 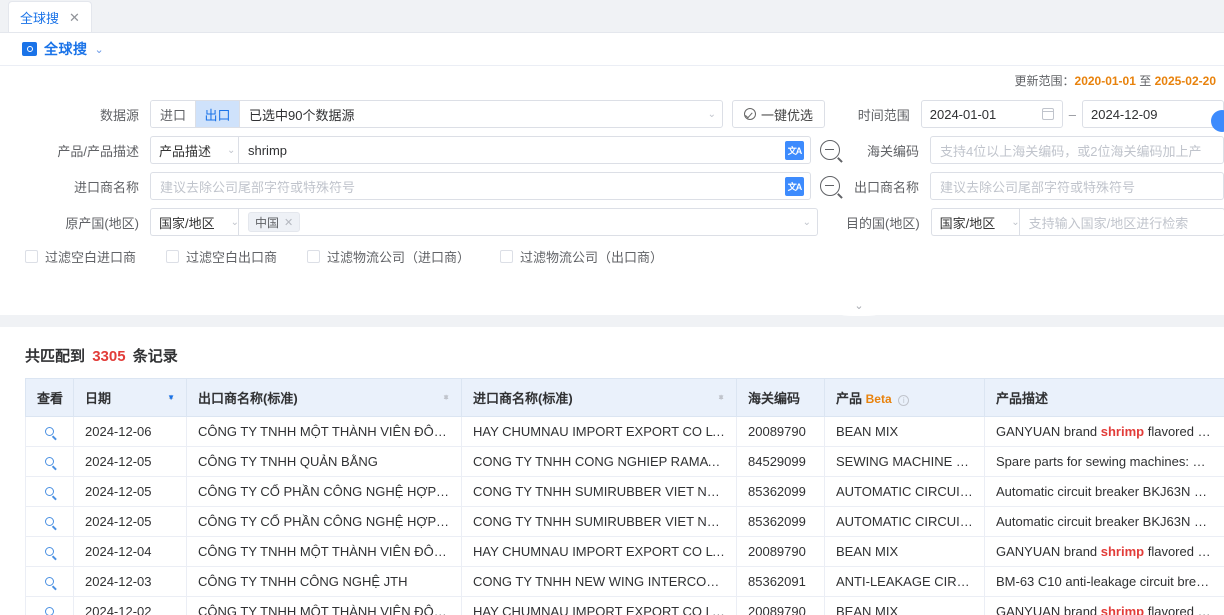 What do you see at coordinates (524, 150) in the screenshot?
I see `product-search-input: shrimp 文A` at bounding box center [524, 150].